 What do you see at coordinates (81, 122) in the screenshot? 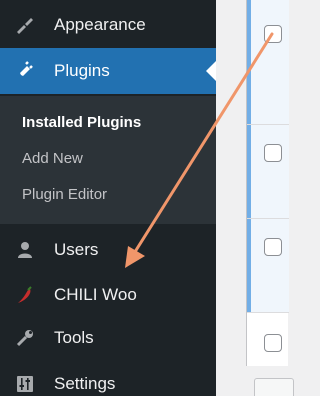
I see `submenu-installed-plugins: Installed Plugins` at bounding box center [81, 122].